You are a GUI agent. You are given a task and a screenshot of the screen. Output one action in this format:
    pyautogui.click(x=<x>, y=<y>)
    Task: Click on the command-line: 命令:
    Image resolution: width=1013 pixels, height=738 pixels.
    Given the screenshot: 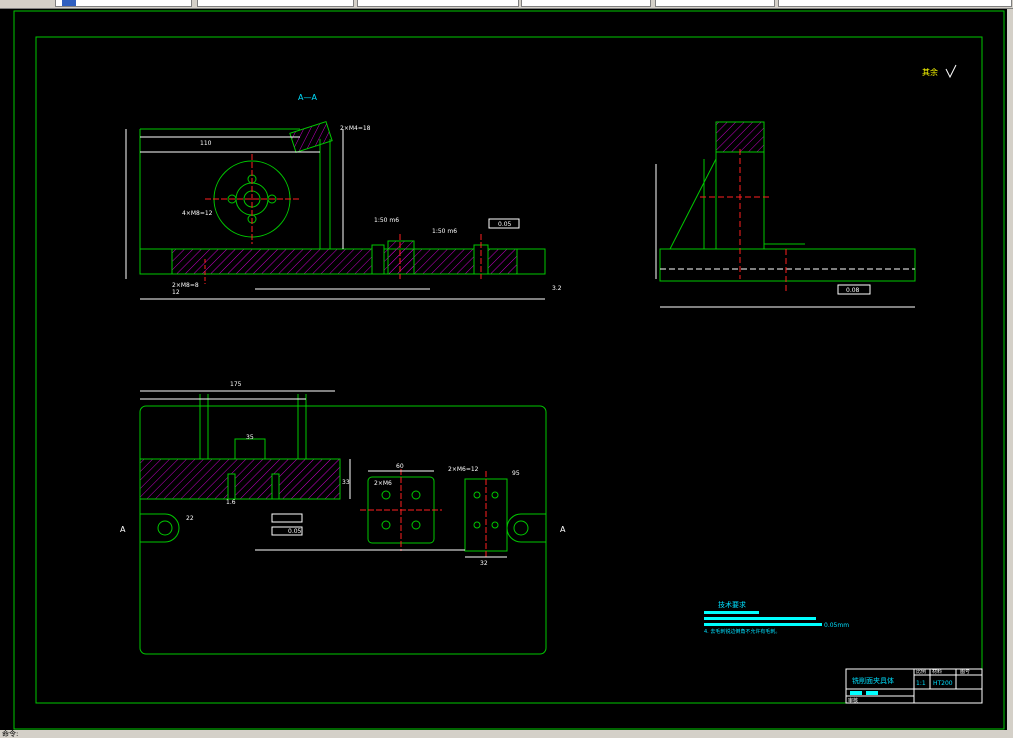 What is the action you would take?
    pyautogui.click(x=506, y=734)
    